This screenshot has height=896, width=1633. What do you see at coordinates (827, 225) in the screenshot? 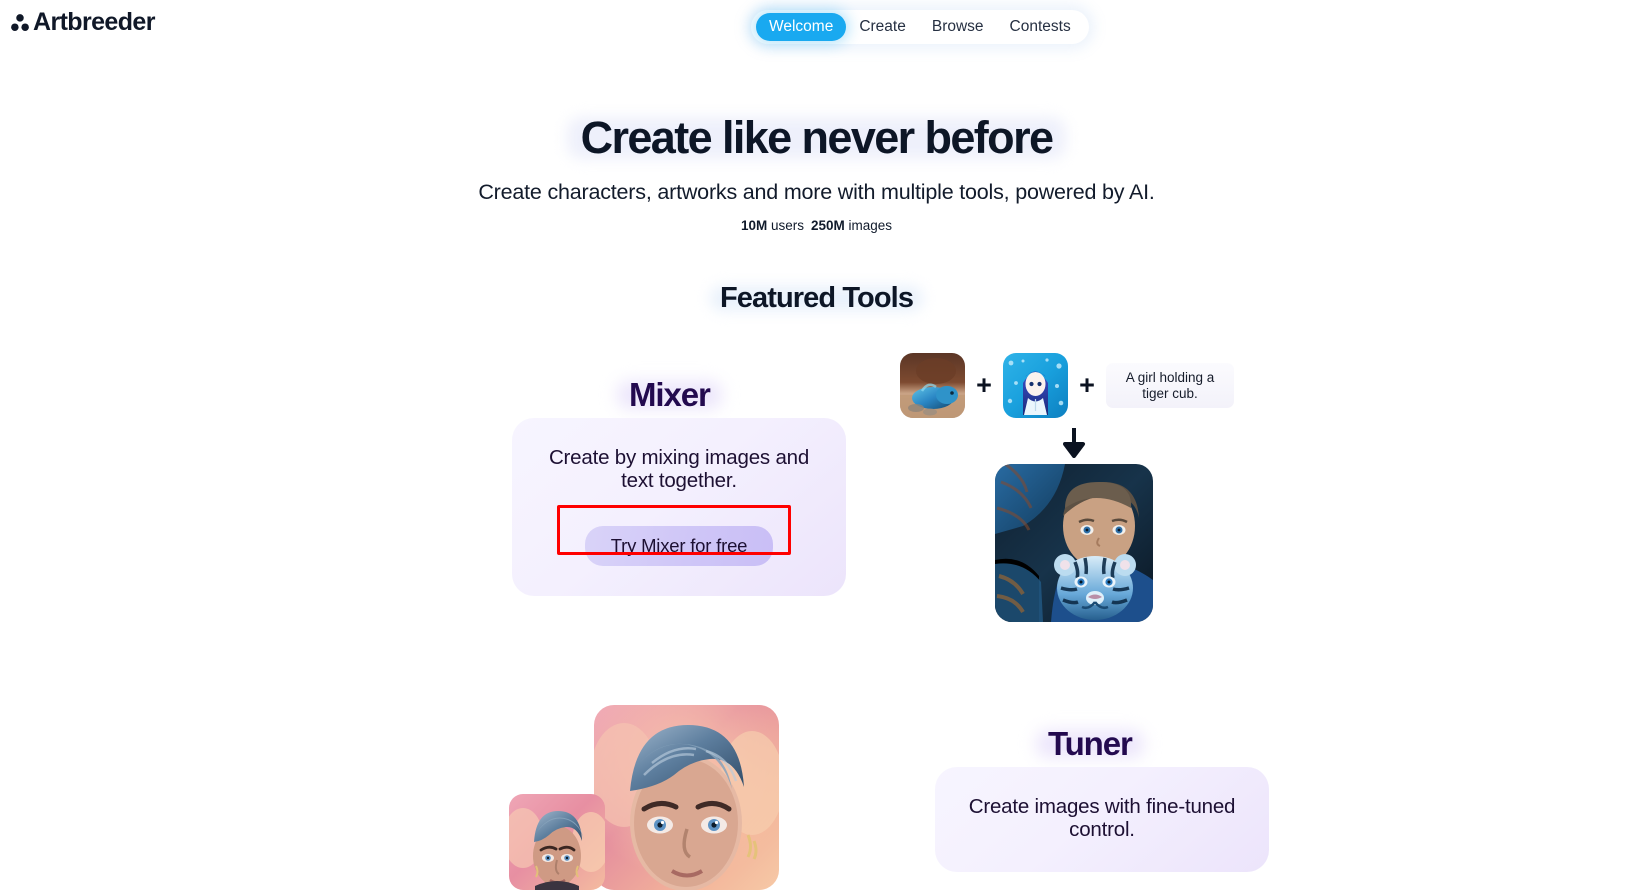
I see `stat-images-value: 250M` at bounding box center [827, 225].